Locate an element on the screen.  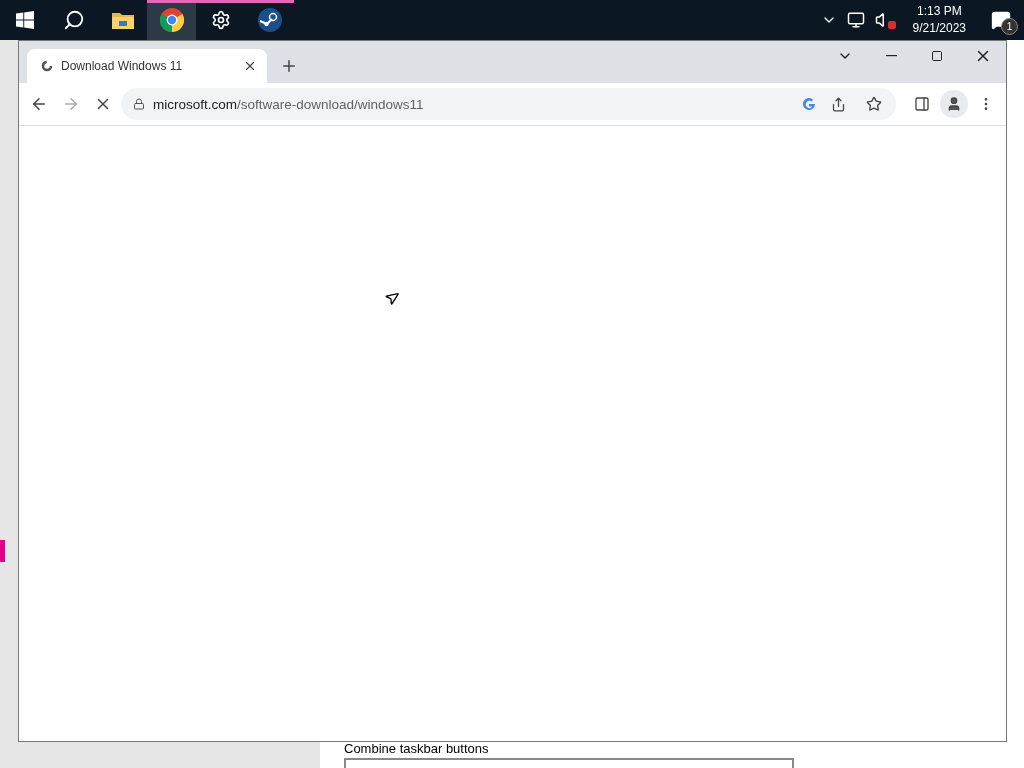
minimize-icon is located at coordinates (891, 56).